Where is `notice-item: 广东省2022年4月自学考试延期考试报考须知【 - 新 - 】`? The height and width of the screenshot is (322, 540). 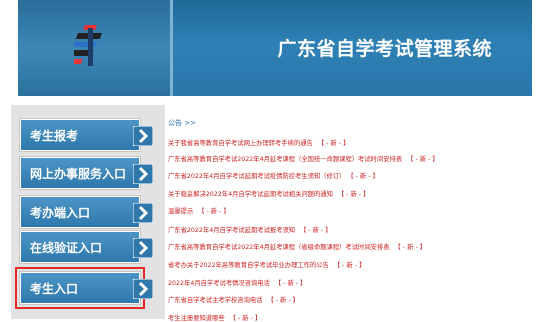 notice-item: 广东省2022年4月自学考试延期考试报考须知【 - 新 - 】 is located at coordinates (250, 229).